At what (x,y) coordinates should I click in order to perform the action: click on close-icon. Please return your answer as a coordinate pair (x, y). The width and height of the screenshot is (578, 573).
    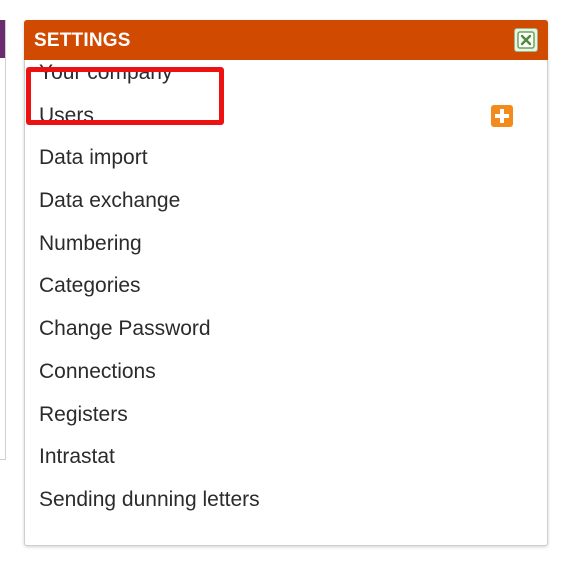
    Looking at the image, I should click on (526, 40).